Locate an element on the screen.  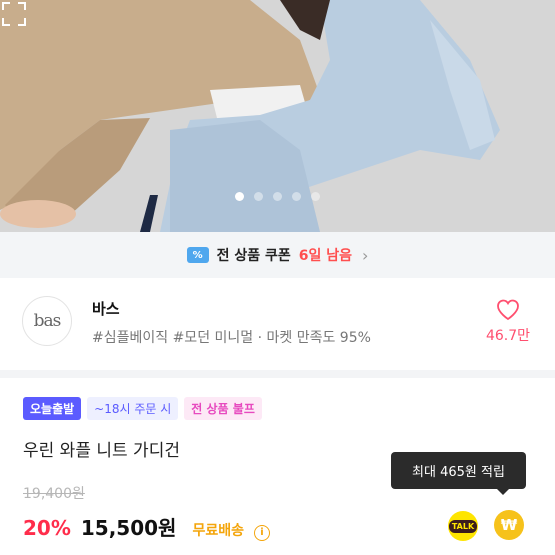
shipping-label: 무료배송 is located at coordinates (218, 531).